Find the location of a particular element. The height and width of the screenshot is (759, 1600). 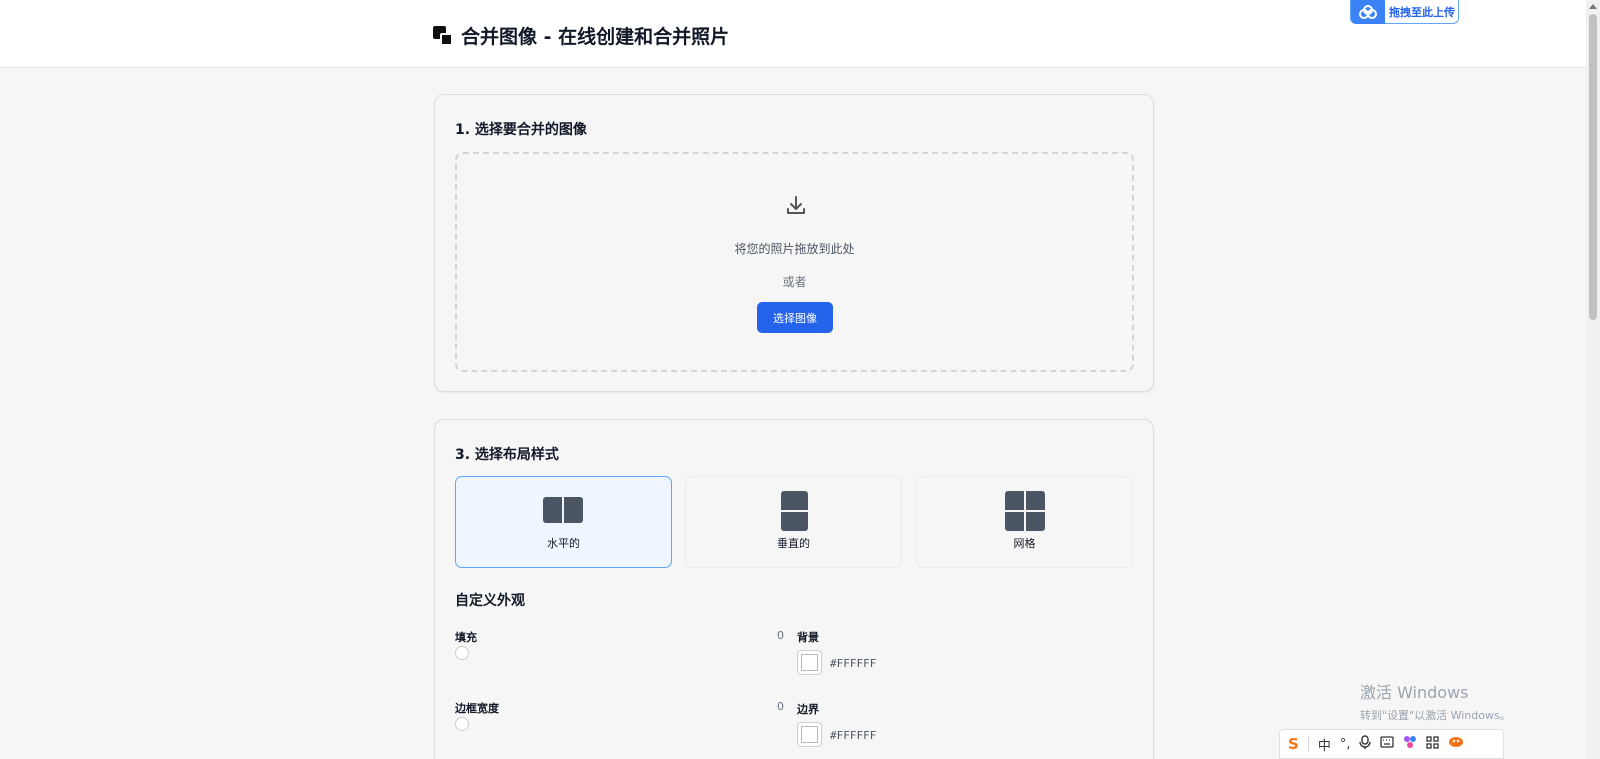

layout-option-horizontal: 水平的 is located at coordinates (563, 522).